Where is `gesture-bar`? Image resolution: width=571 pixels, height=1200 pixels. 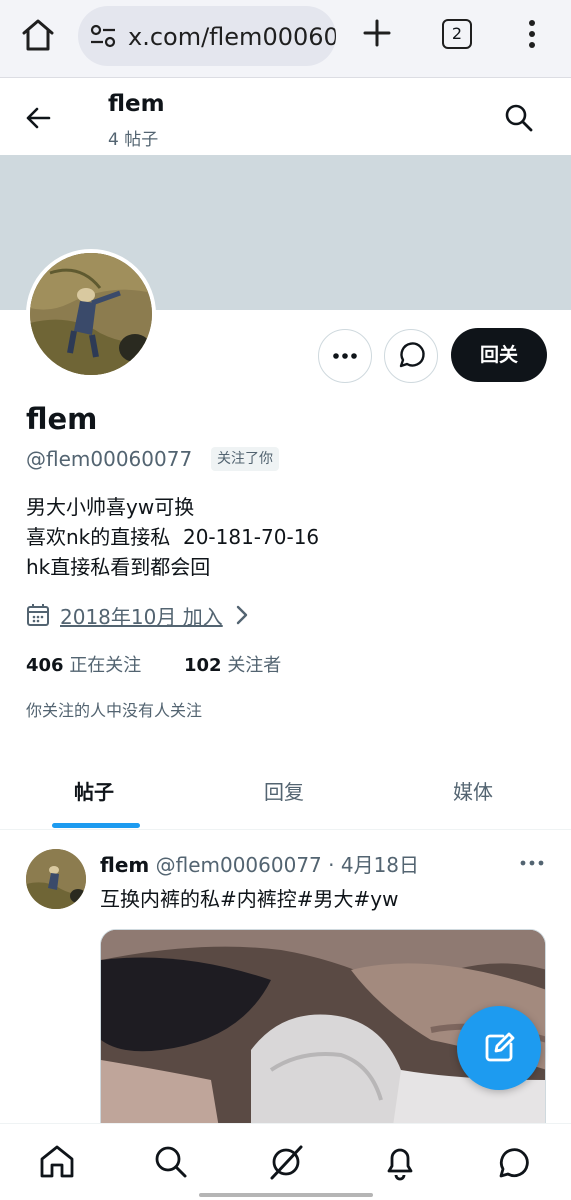
gesture-bar is located at coordinates (286, 1195).